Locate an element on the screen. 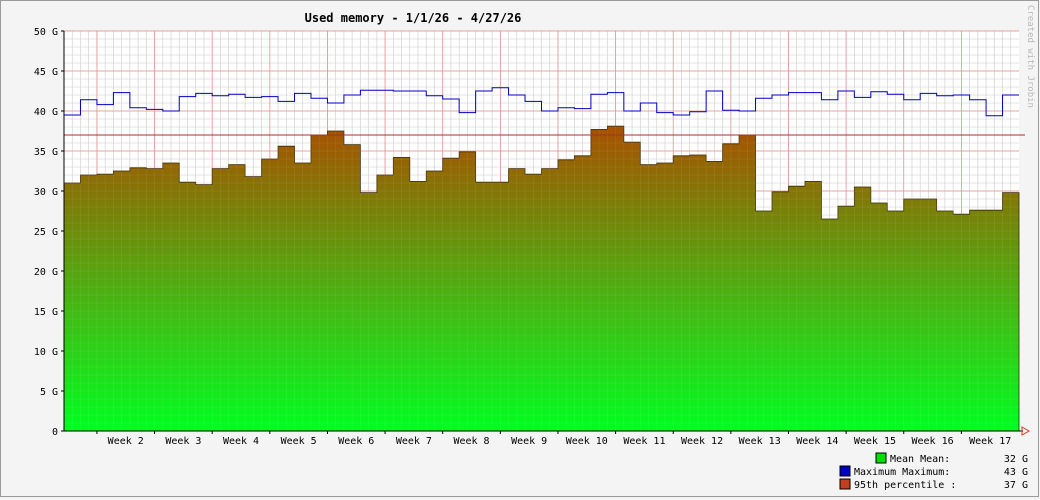  y-tick-label: 15 G is located at coordinates (46, 312).